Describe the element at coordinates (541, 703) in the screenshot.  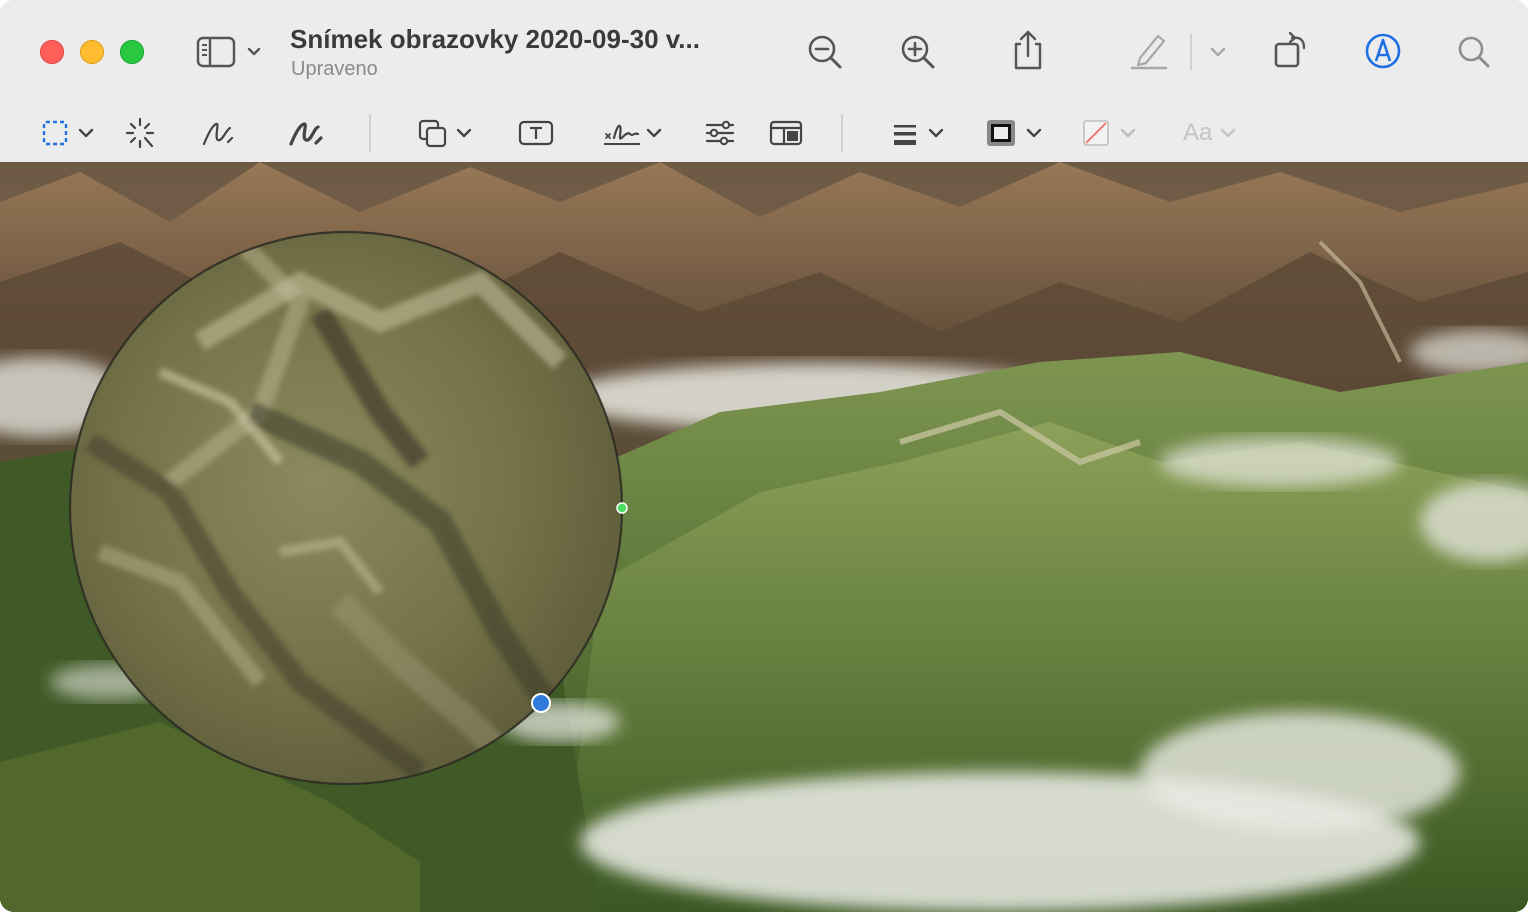
I see `magnifier-size-handle` at that location.